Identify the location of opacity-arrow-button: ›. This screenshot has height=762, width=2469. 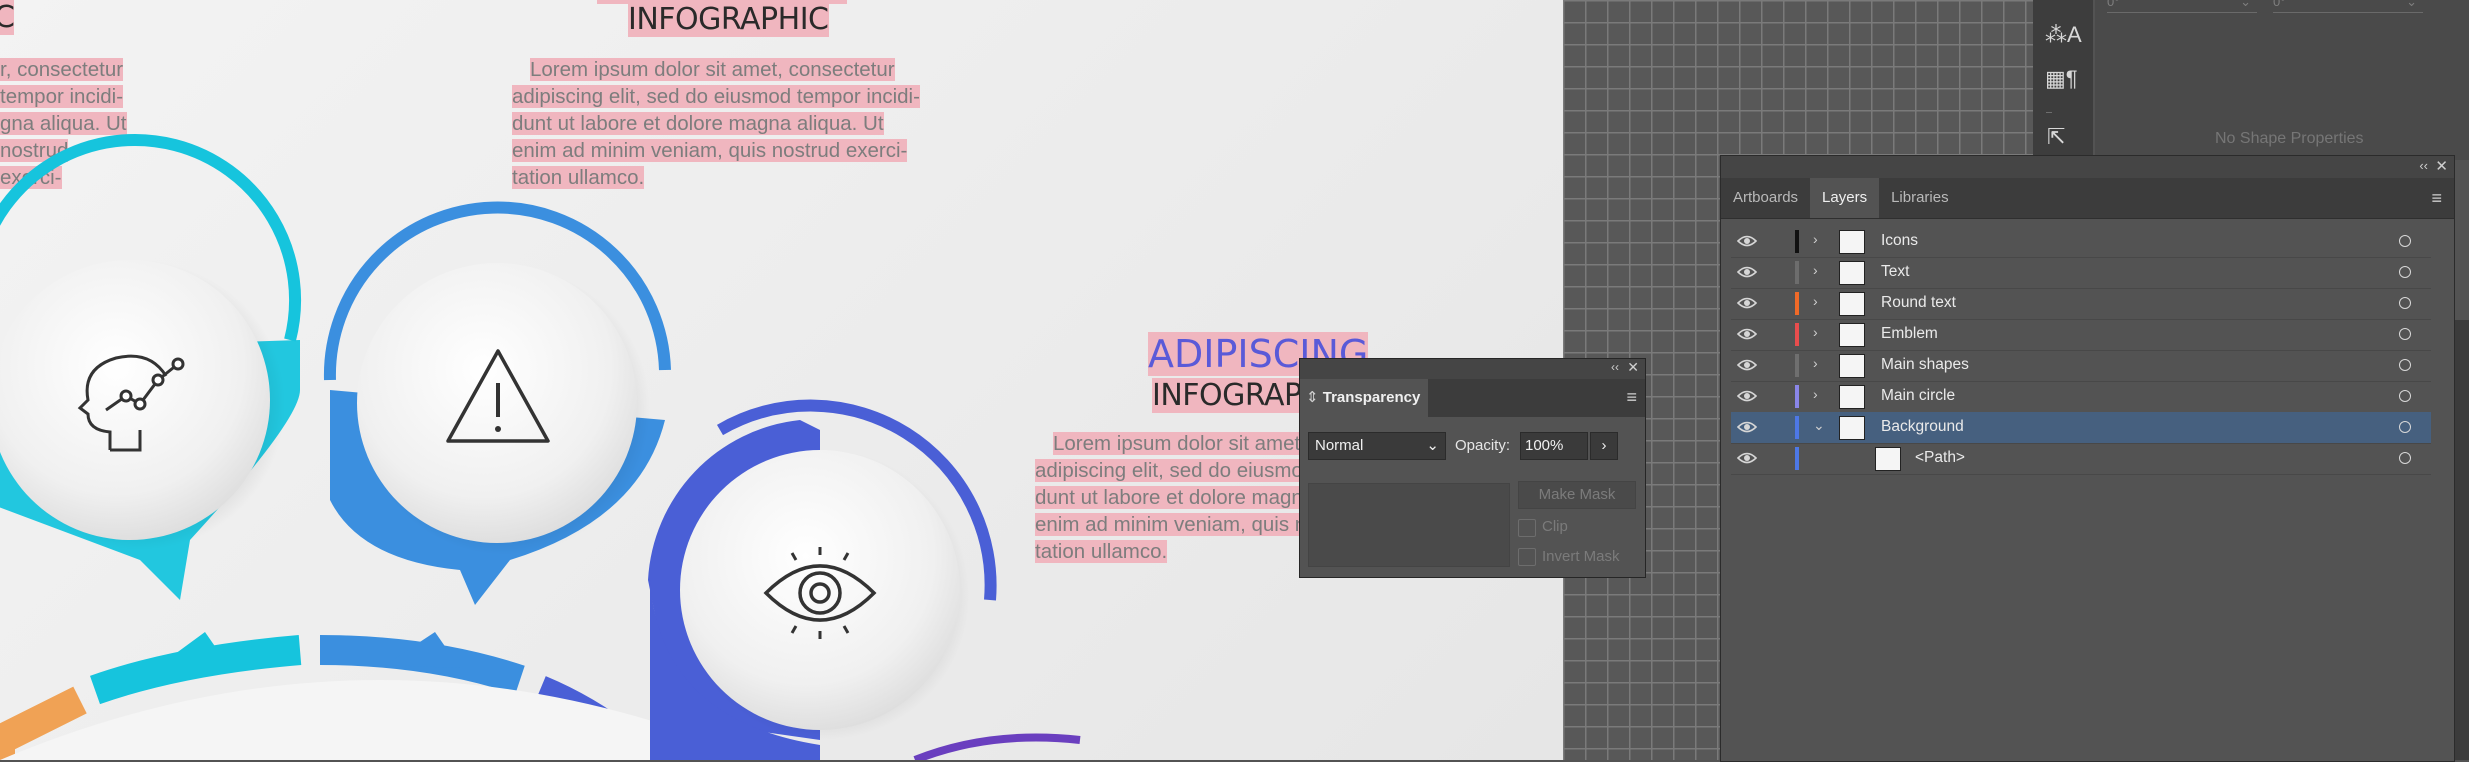
(1604, 446).